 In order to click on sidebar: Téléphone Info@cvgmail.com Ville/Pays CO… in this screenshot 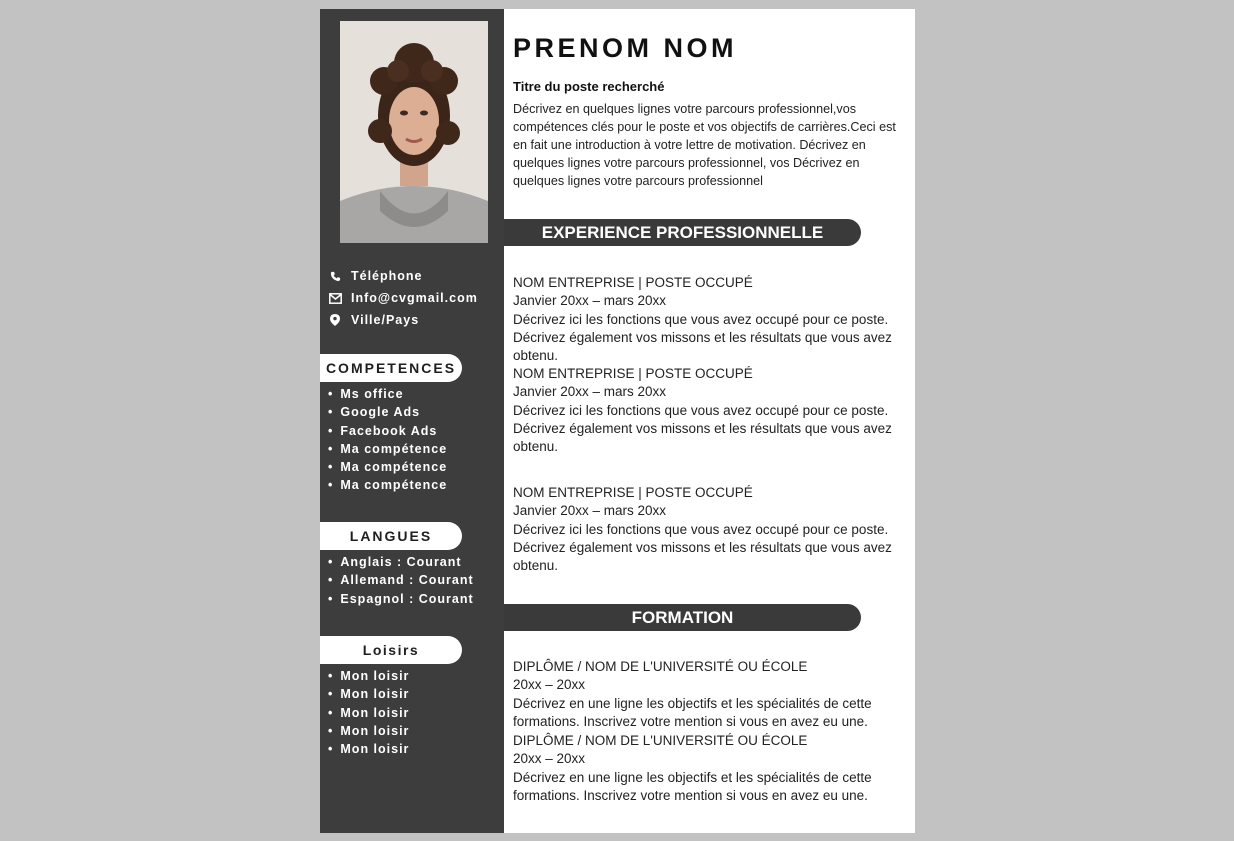, I will do `click(412, 421)`.